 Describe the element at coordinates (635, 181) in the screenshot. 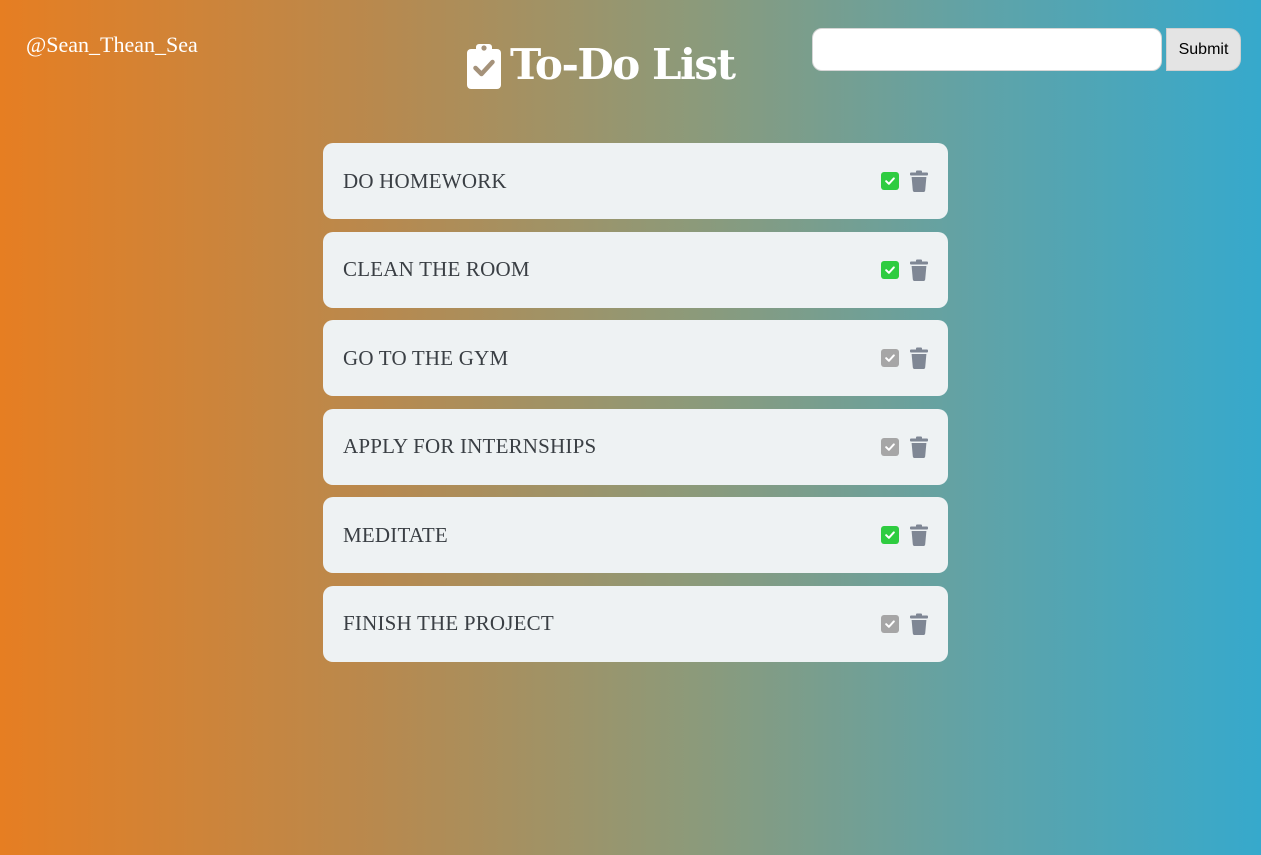

I see `todo-item: DO HOMEWORK` at that location.